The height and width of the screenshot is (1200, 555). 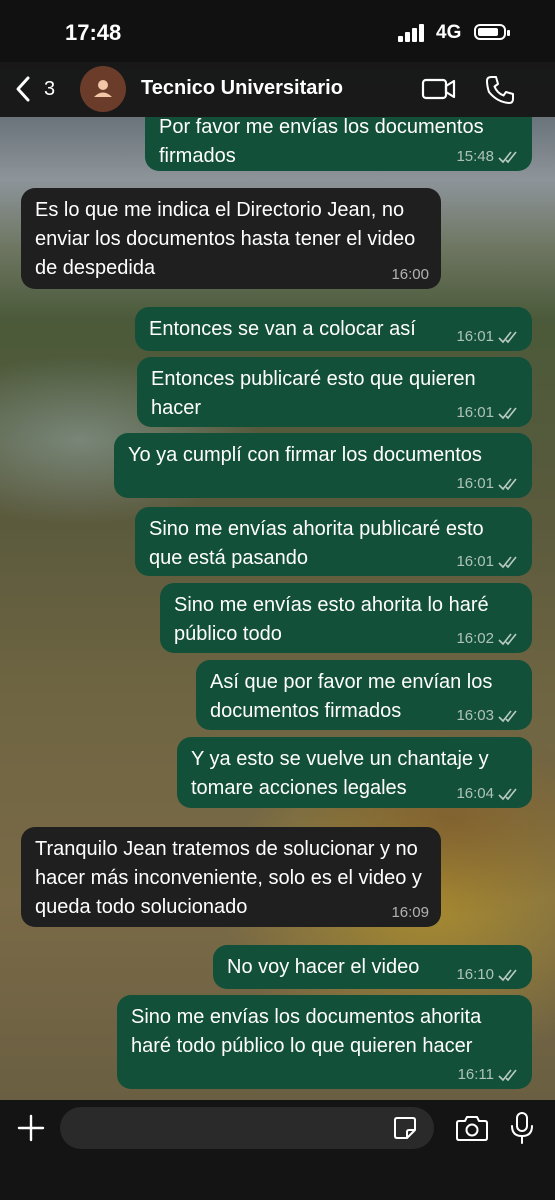 What do you see at coordinates (410, 274) in the screenshot?
I see `message-time: 16:00` at bounding box center [410, 274].